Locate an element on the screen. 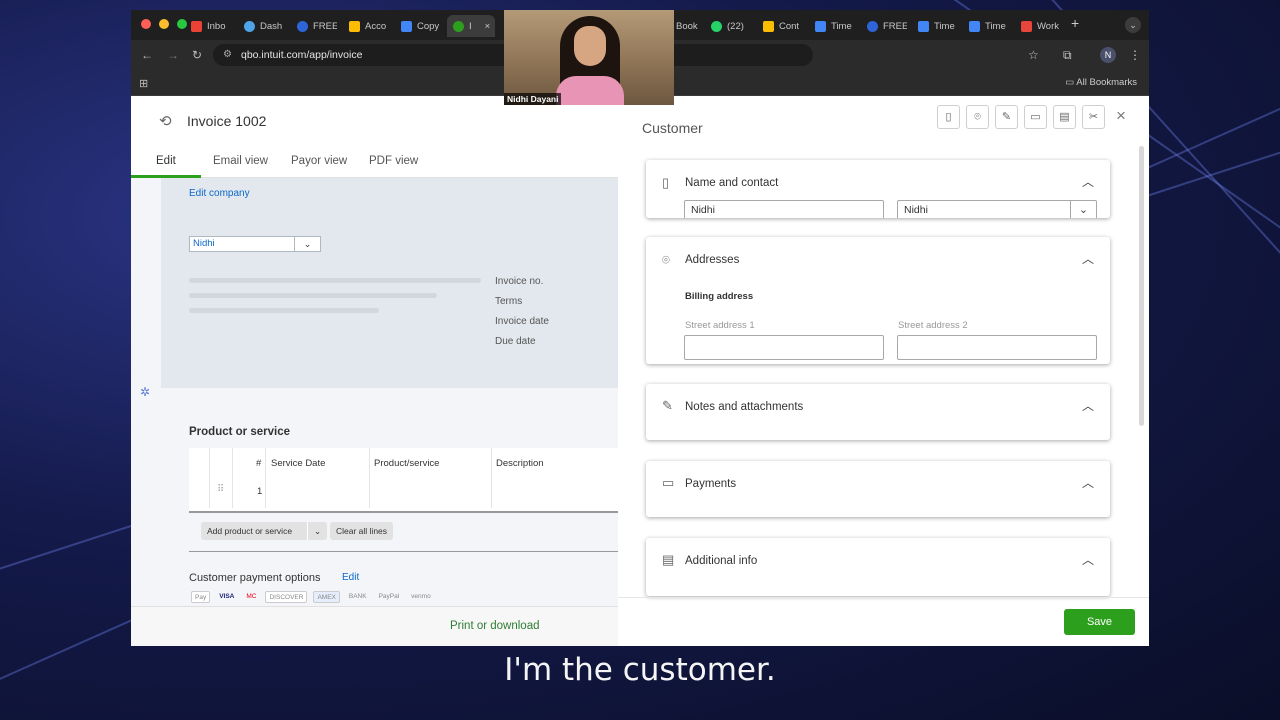 This screenshot has width=1280, height=720. section-title: Additional info is located at coordinates (721, 561).